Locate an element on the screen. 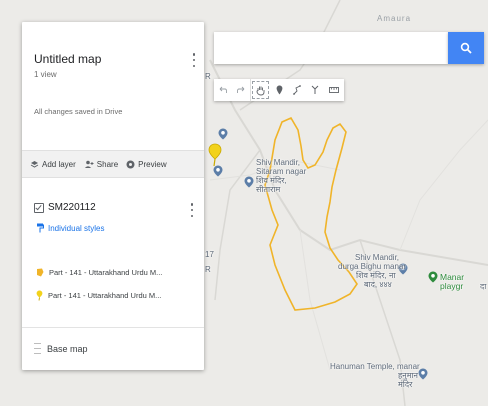 This screenshot has height=406, width=488. layer-options-button is located at coordinates (192, 210).